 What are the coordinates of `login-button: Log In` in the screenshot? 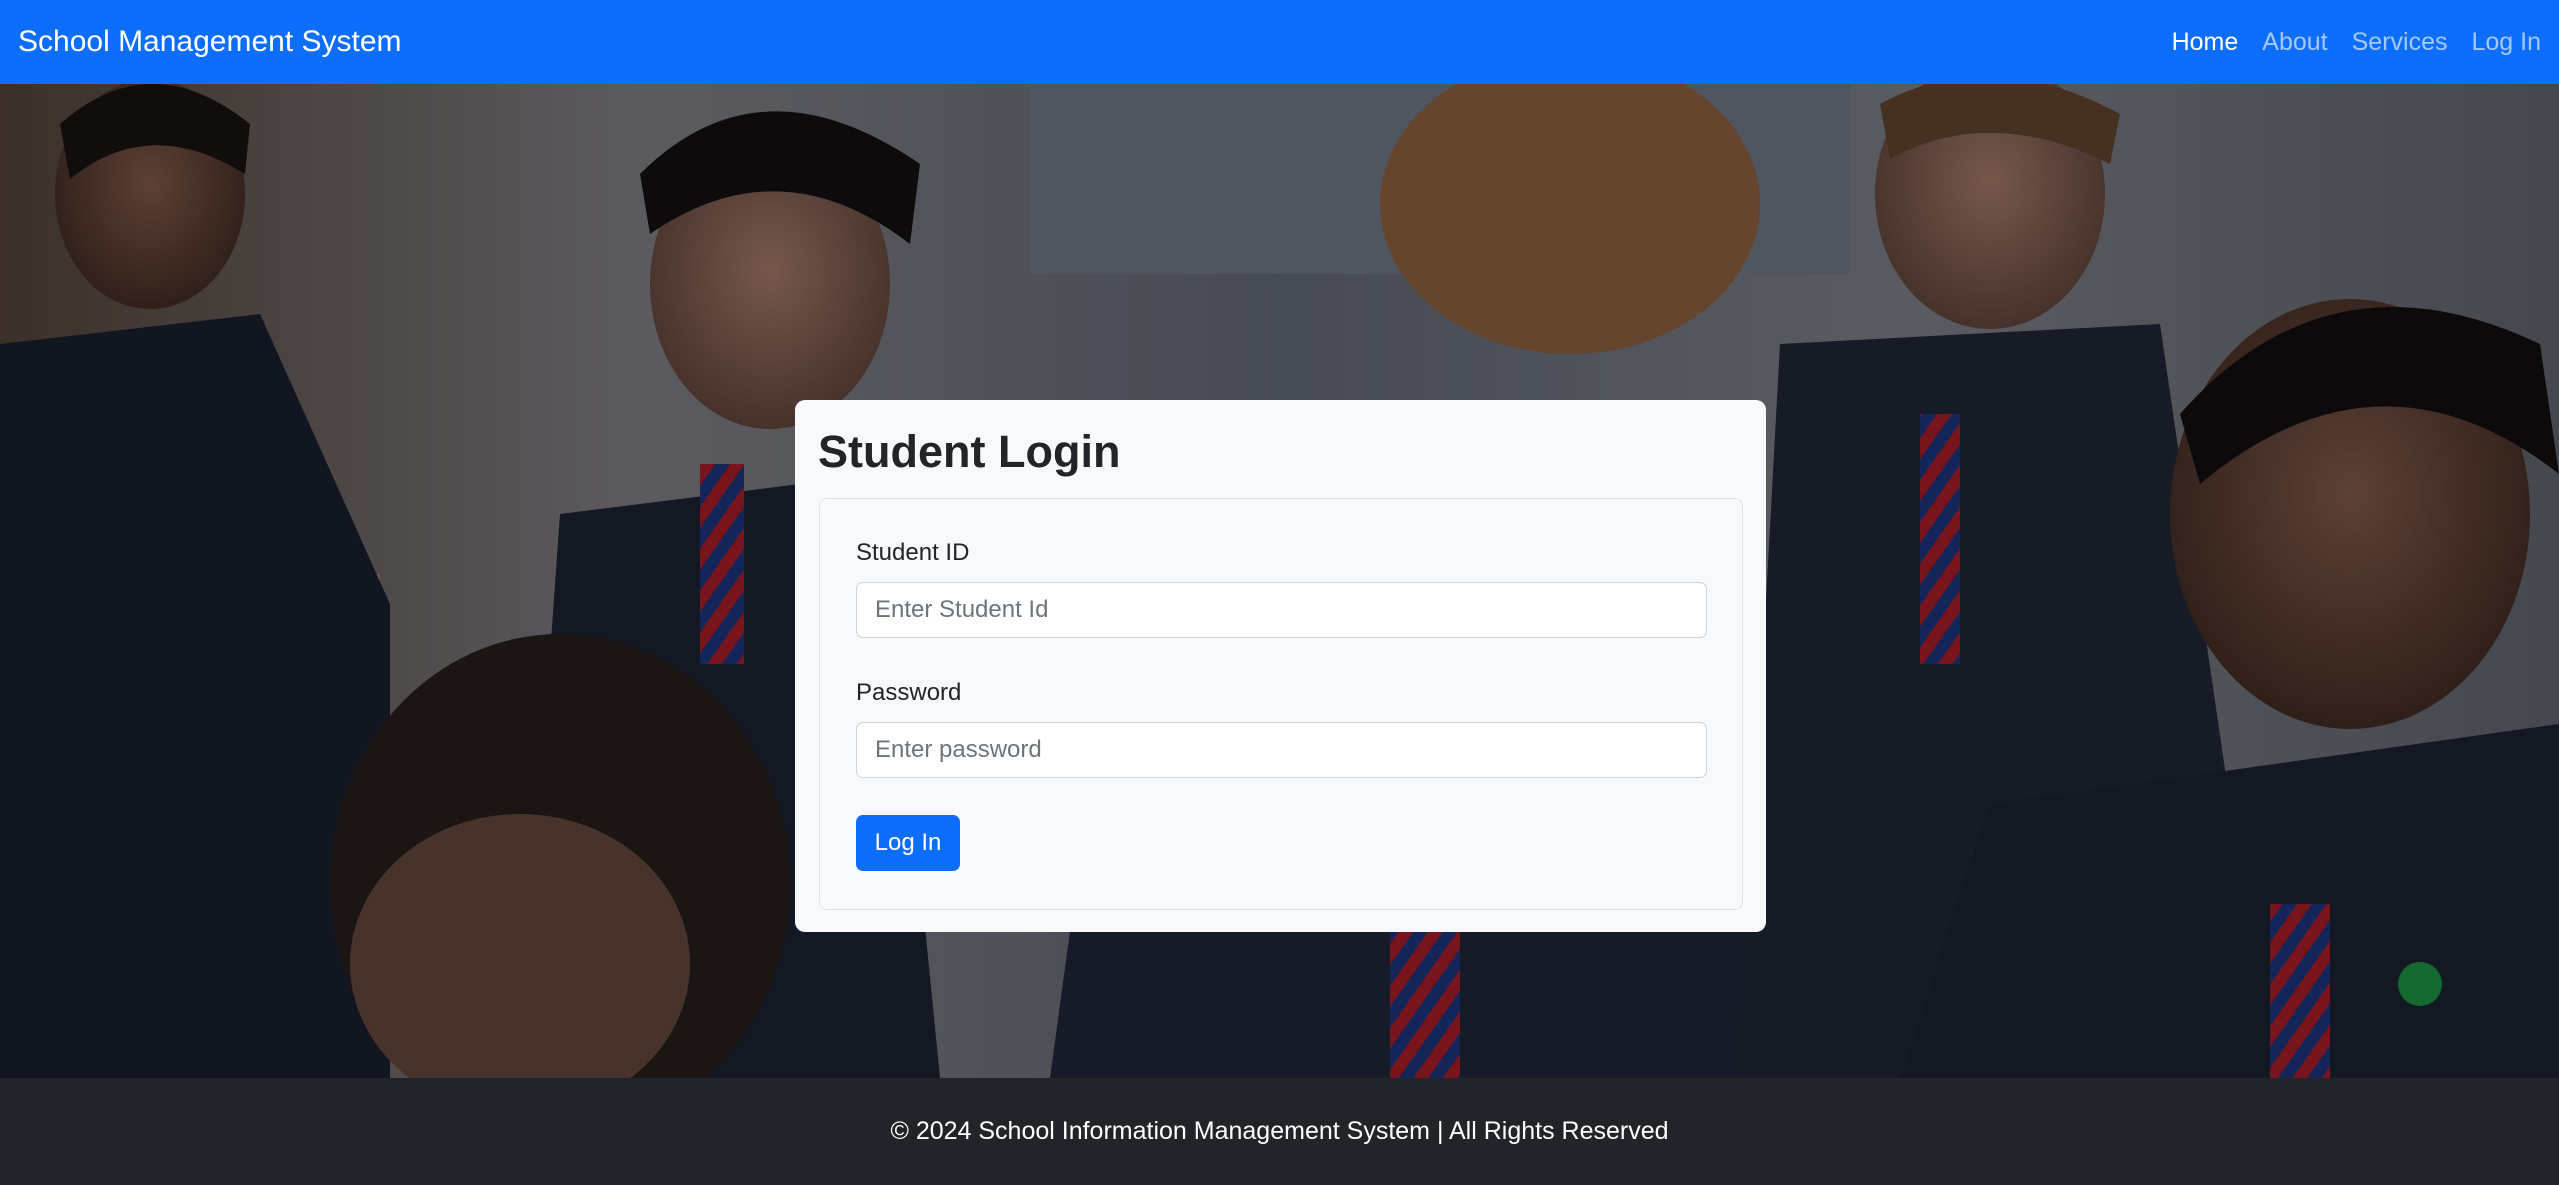 It's located at (908, 843).